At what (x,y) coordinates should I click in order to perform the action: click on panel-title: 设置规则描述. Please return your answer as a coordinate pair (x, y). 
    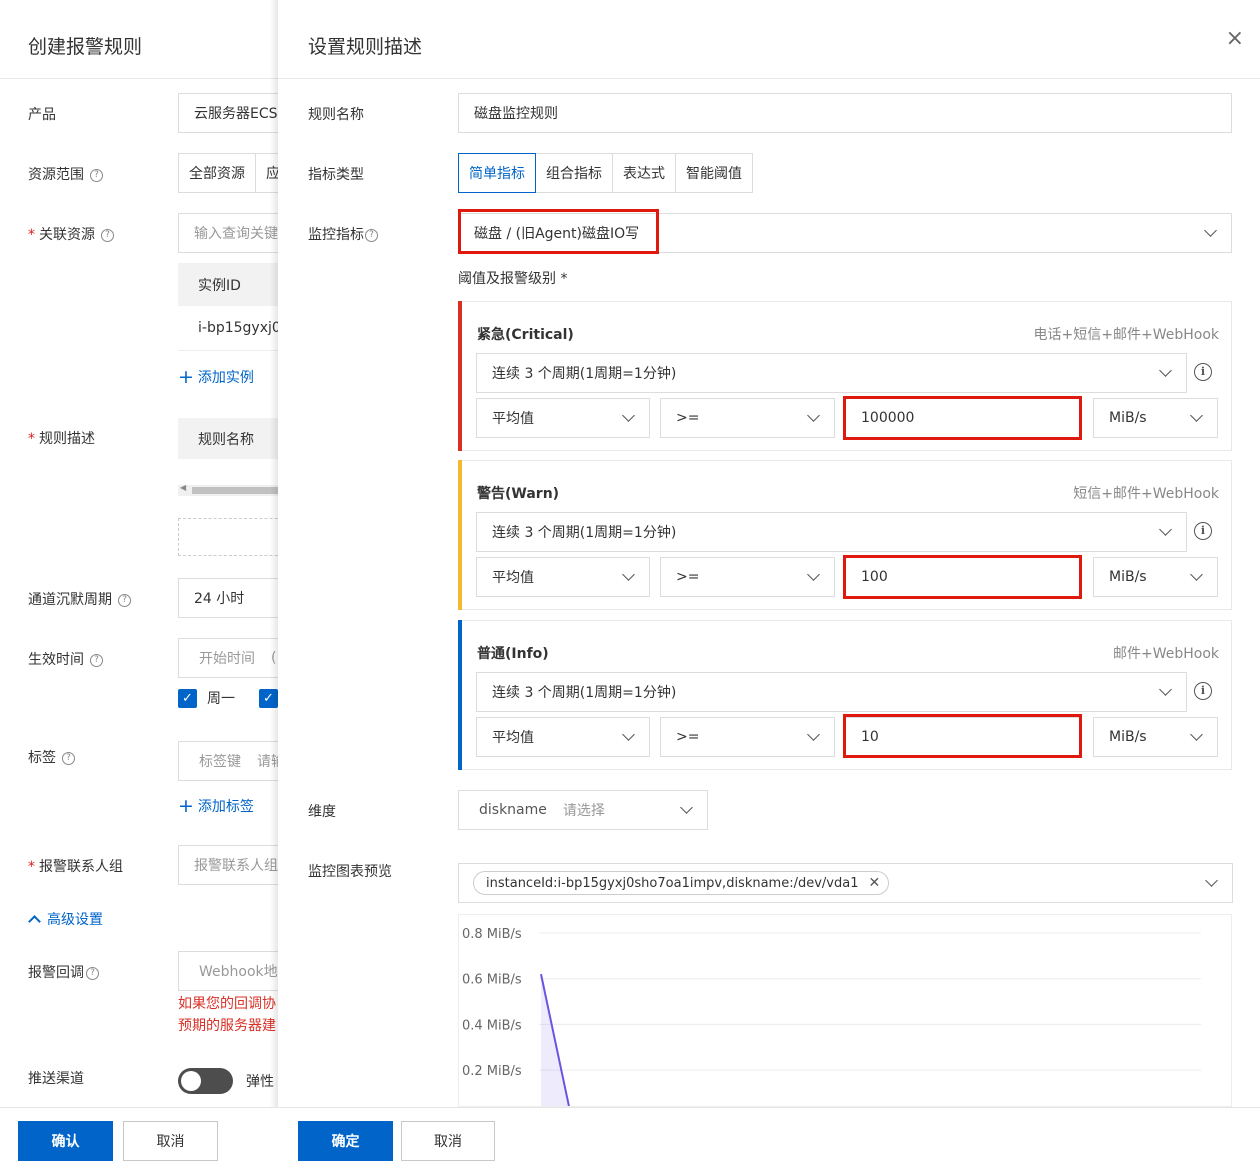
    Looking at the image, I should click on (365, 47).